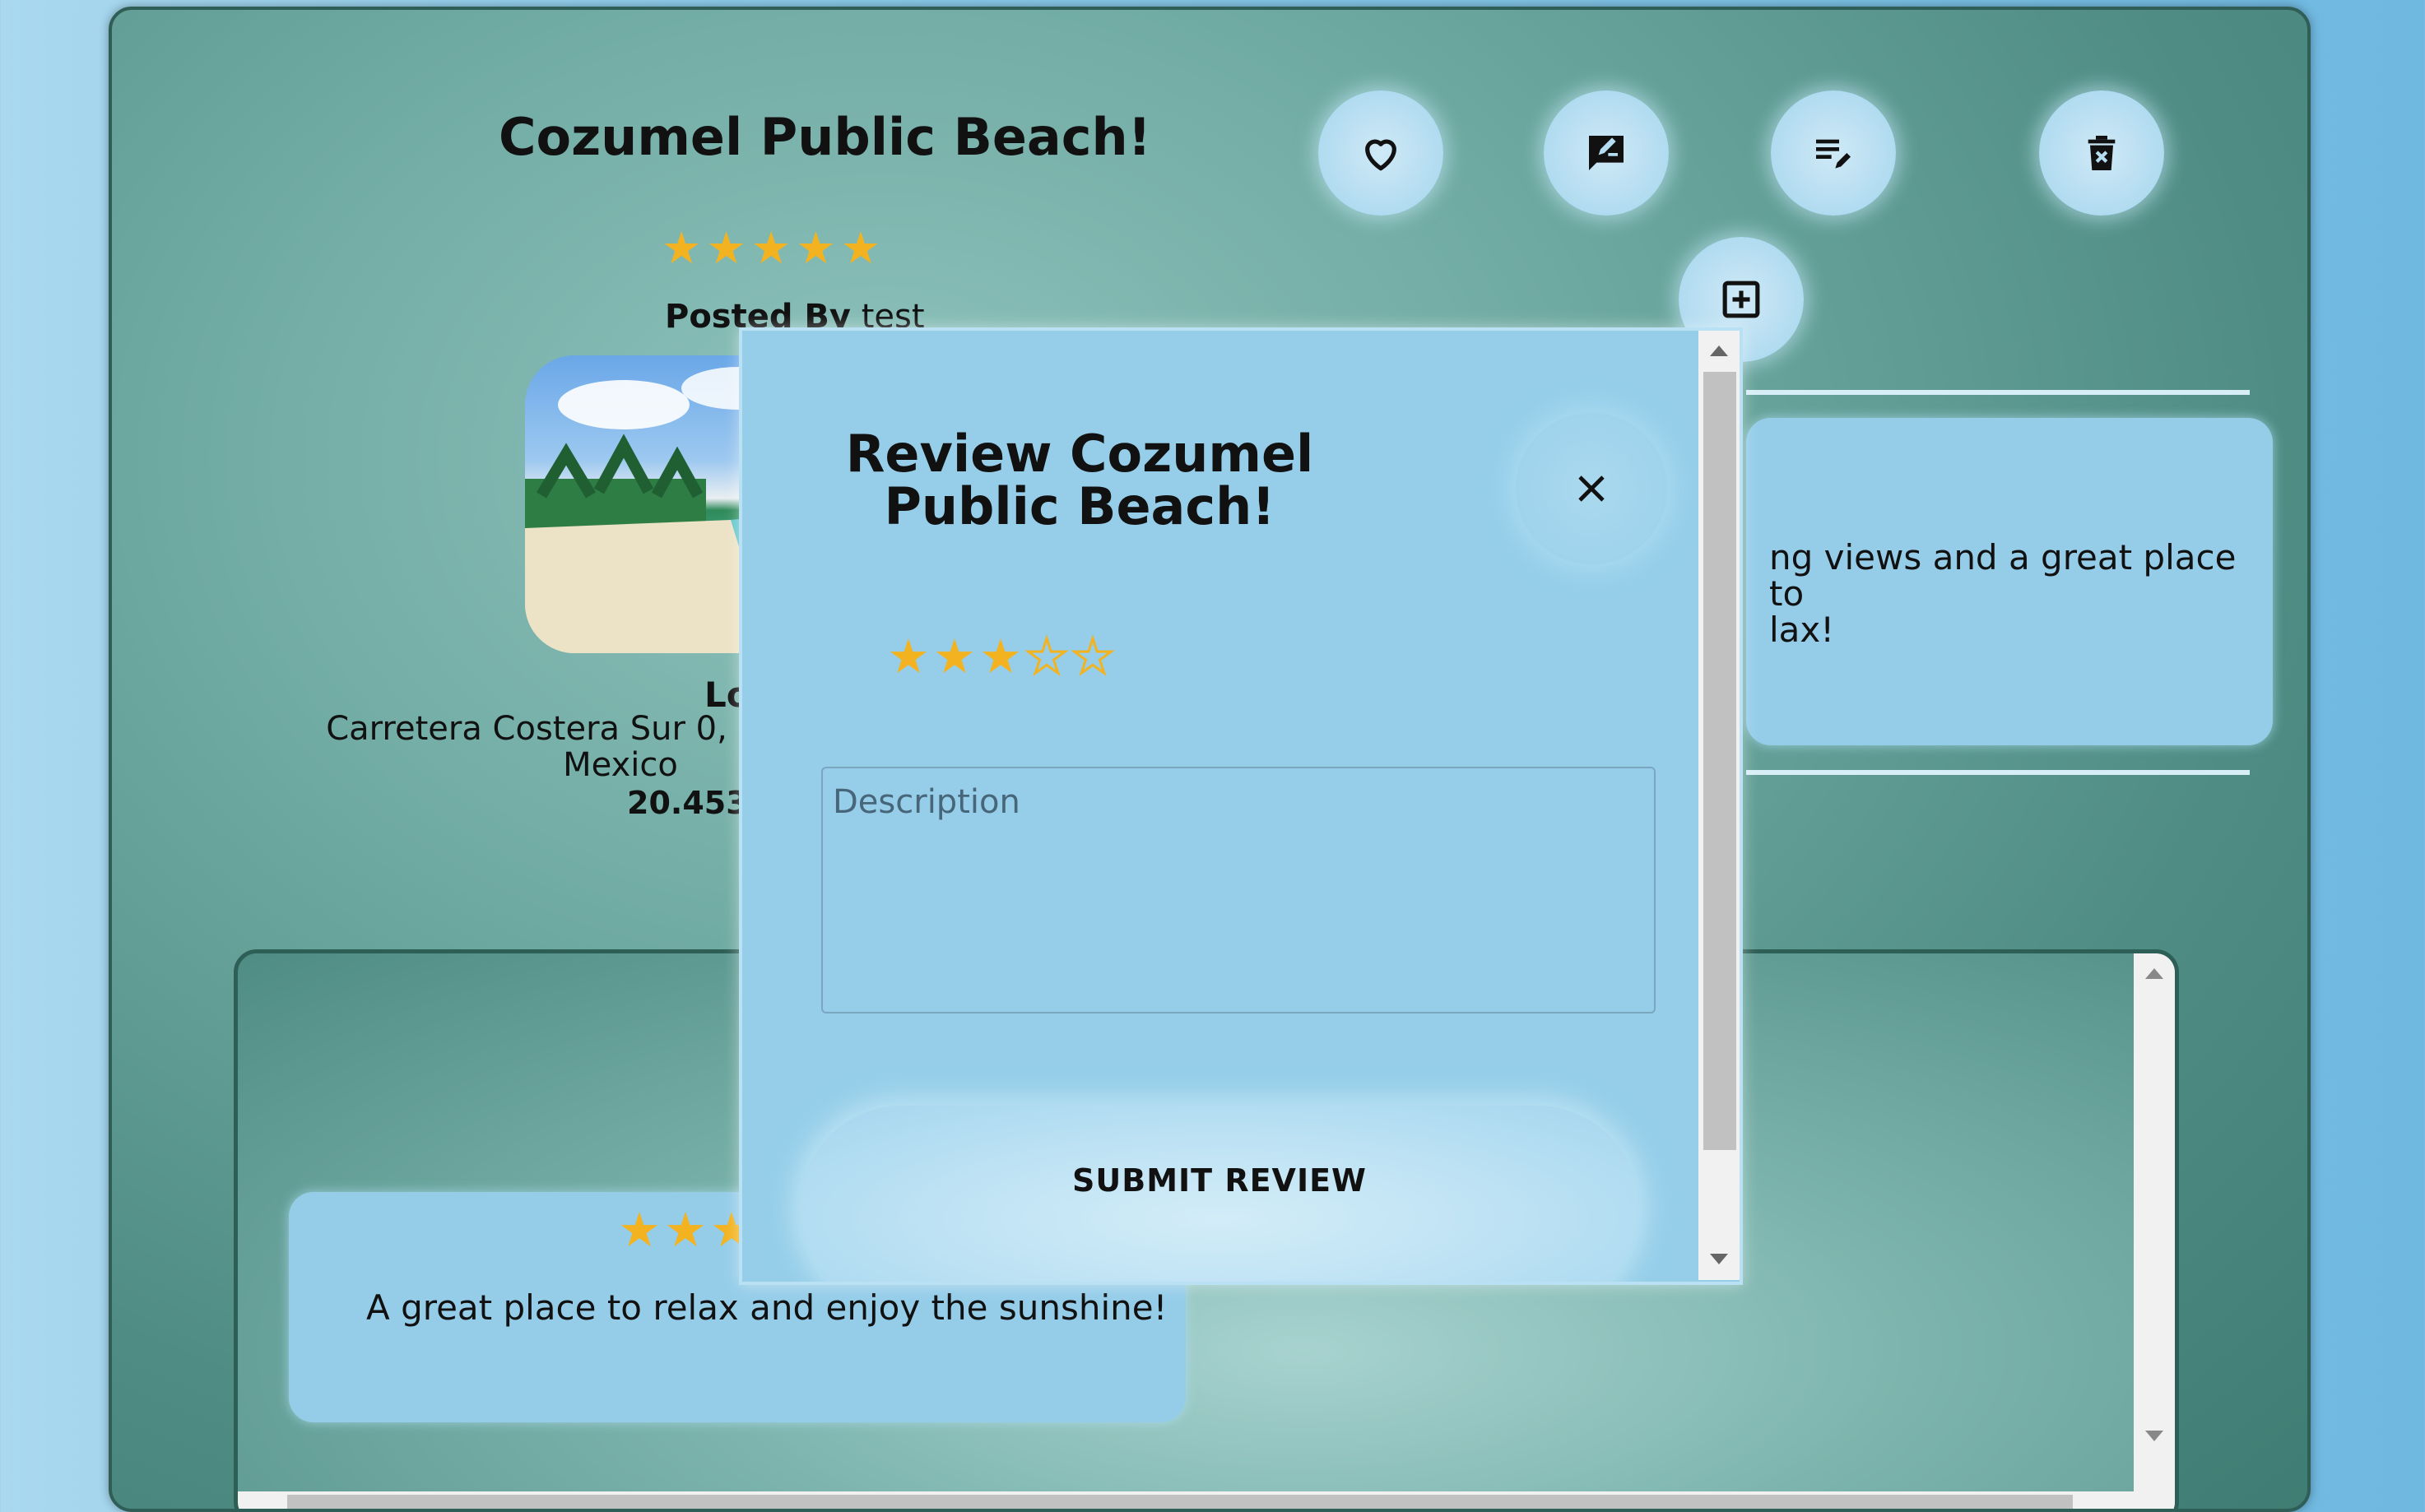  I want to click on list-edit-icon, so click(1833, 154).